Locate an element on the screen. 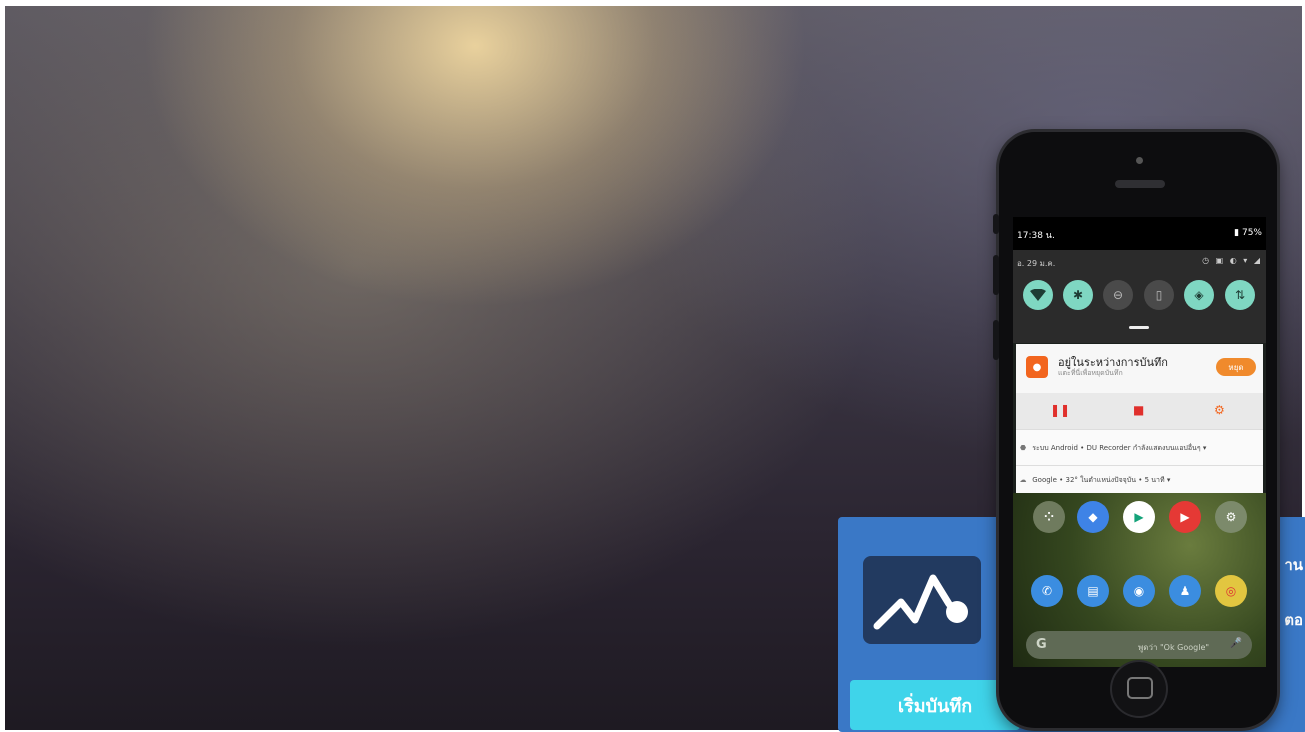 The height and width of the screenshot is (732, 1305). status-time: 17:38 น. is located at coordinates (1036, 236).